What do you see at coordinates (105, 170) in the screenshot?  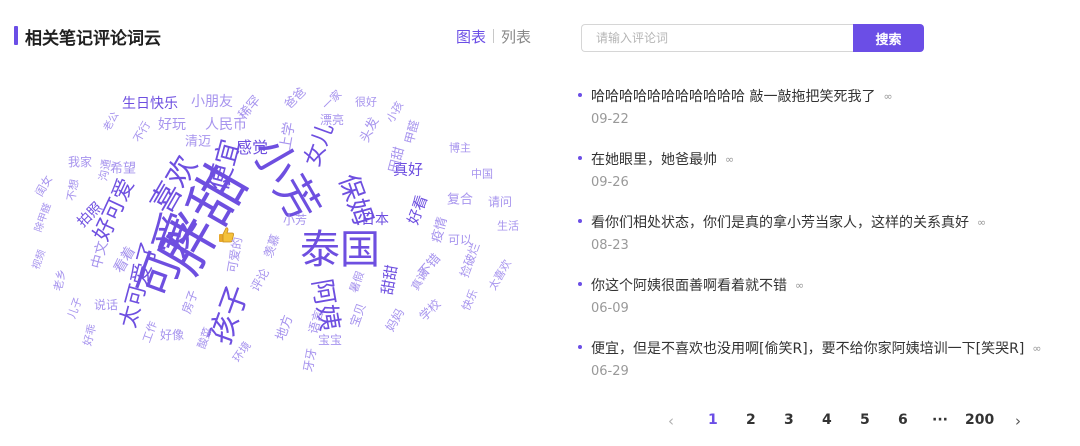 I see `word-cloud-word: 沟通` at bounding box center [105, 170].